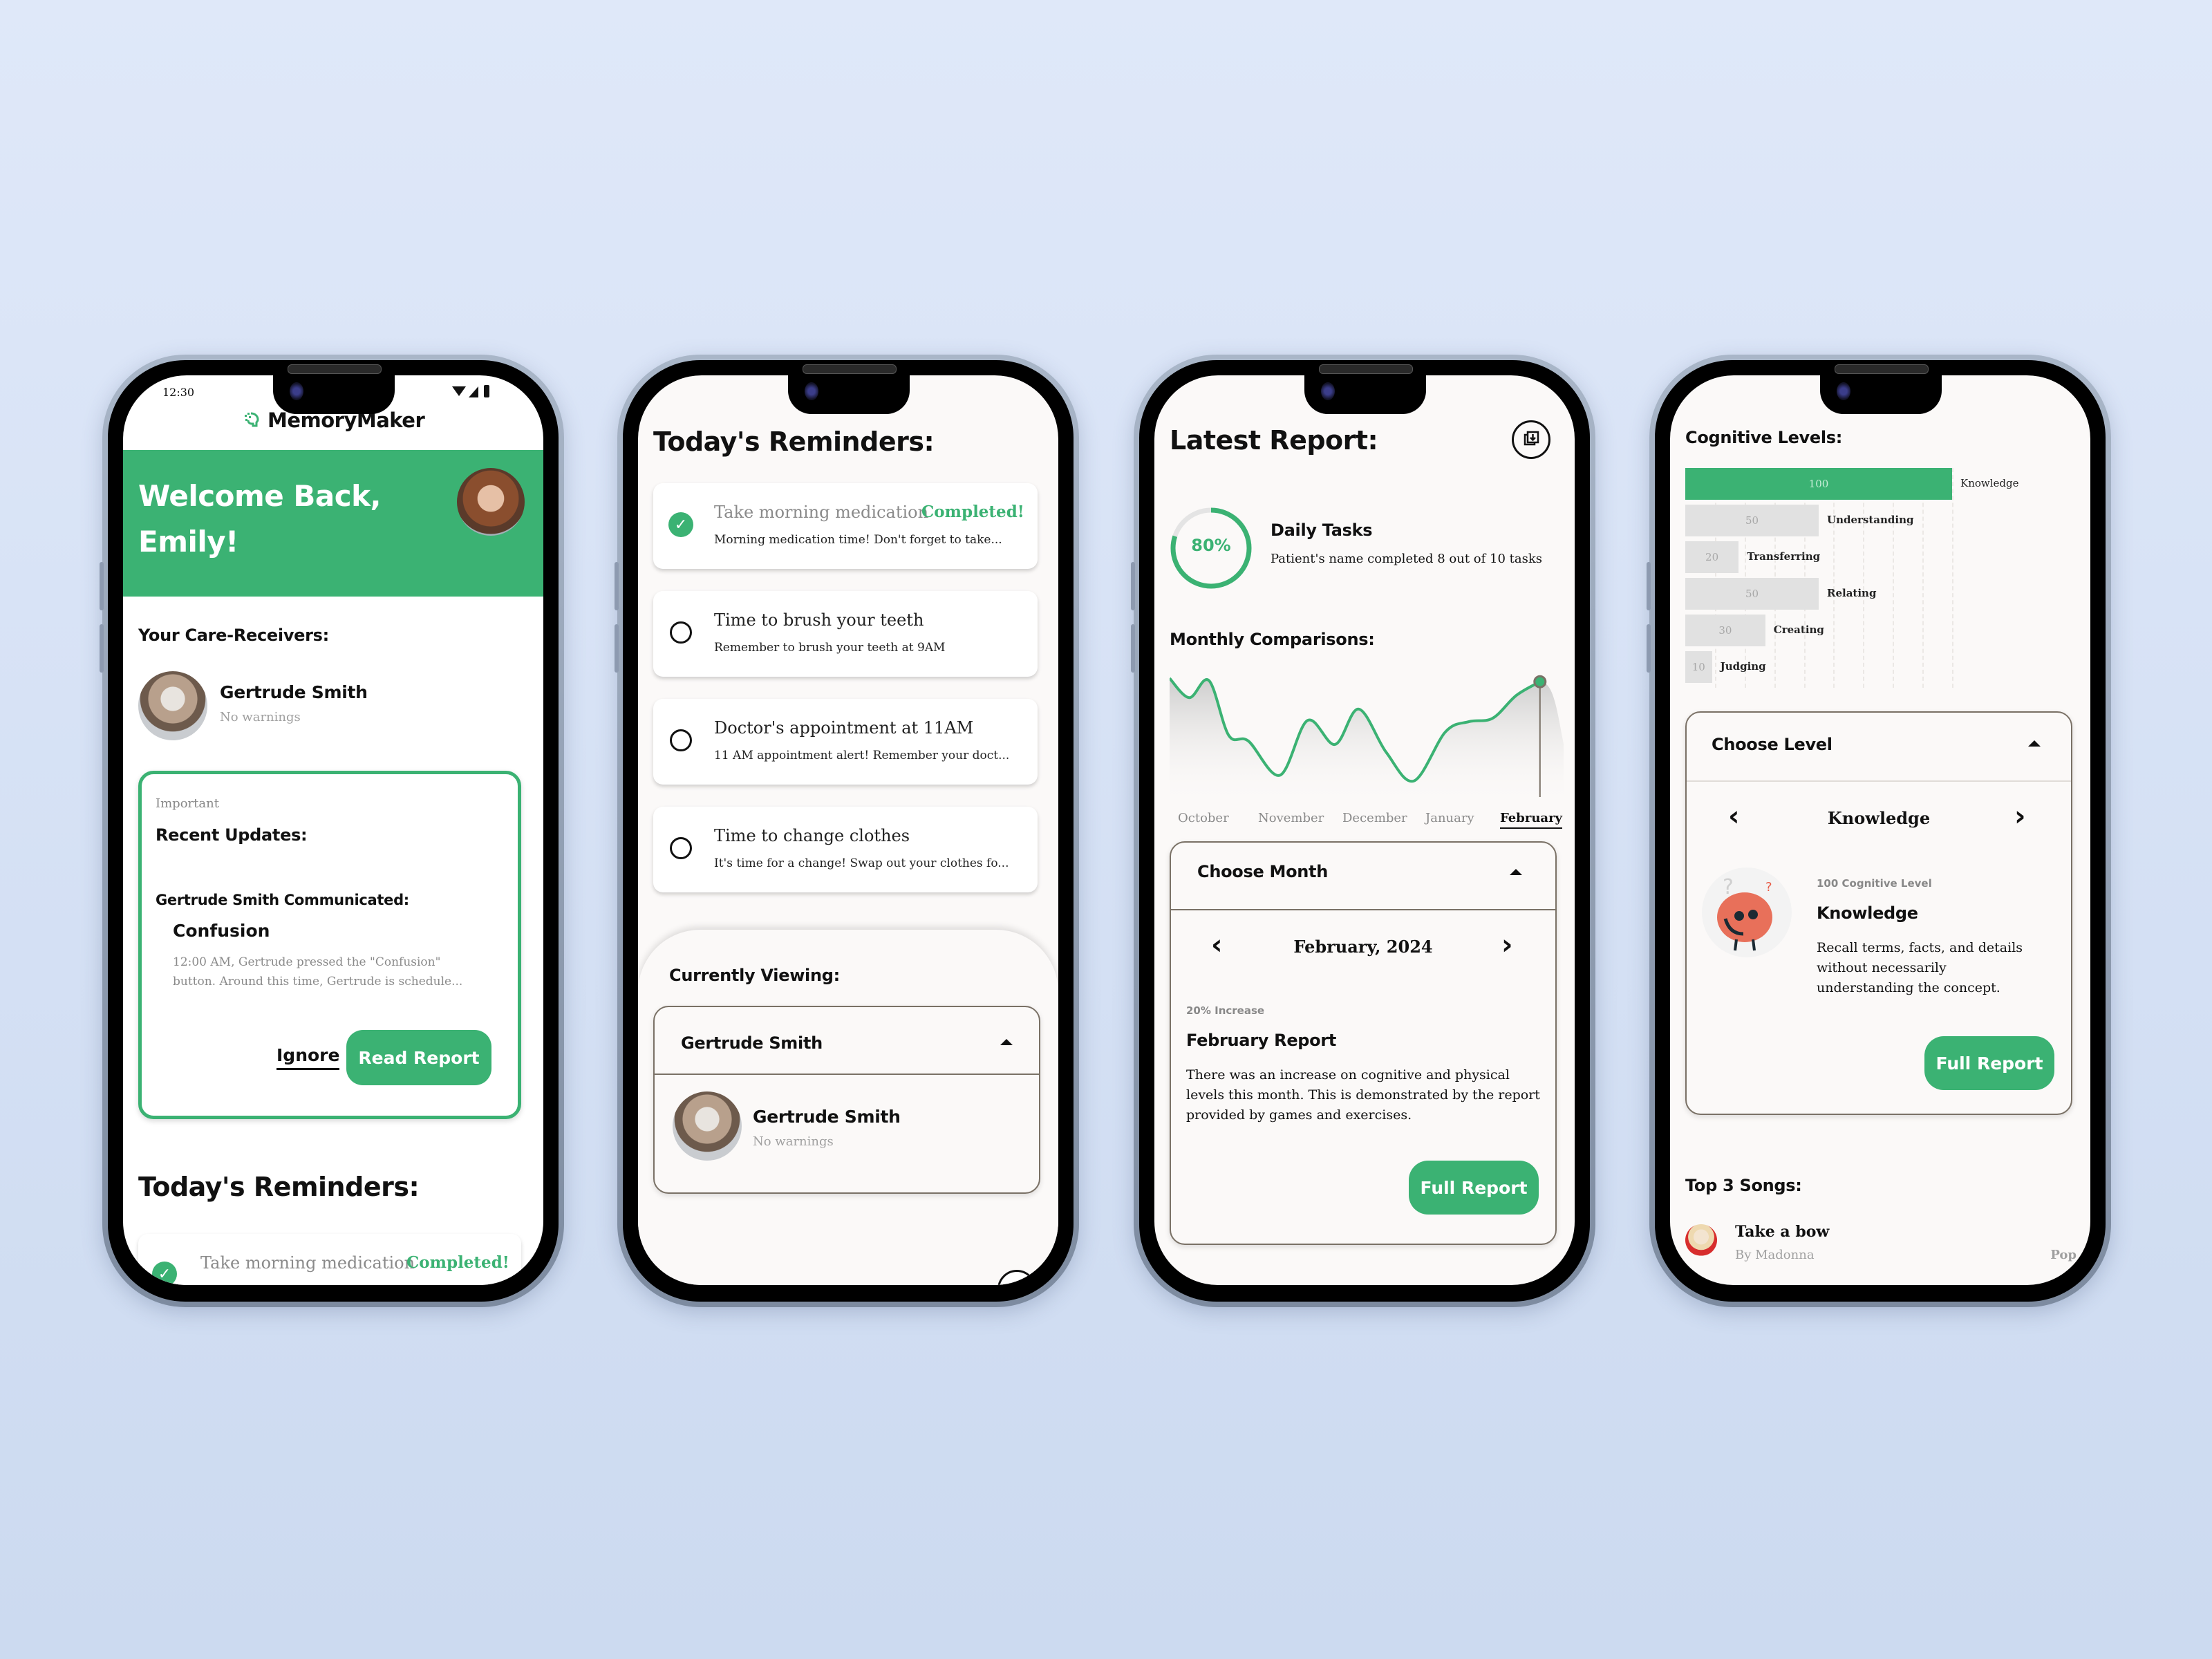  Describe the element at coordinates (1909, 988) in the screenshot. I see `desc-line: understanding the concept.` at that location.